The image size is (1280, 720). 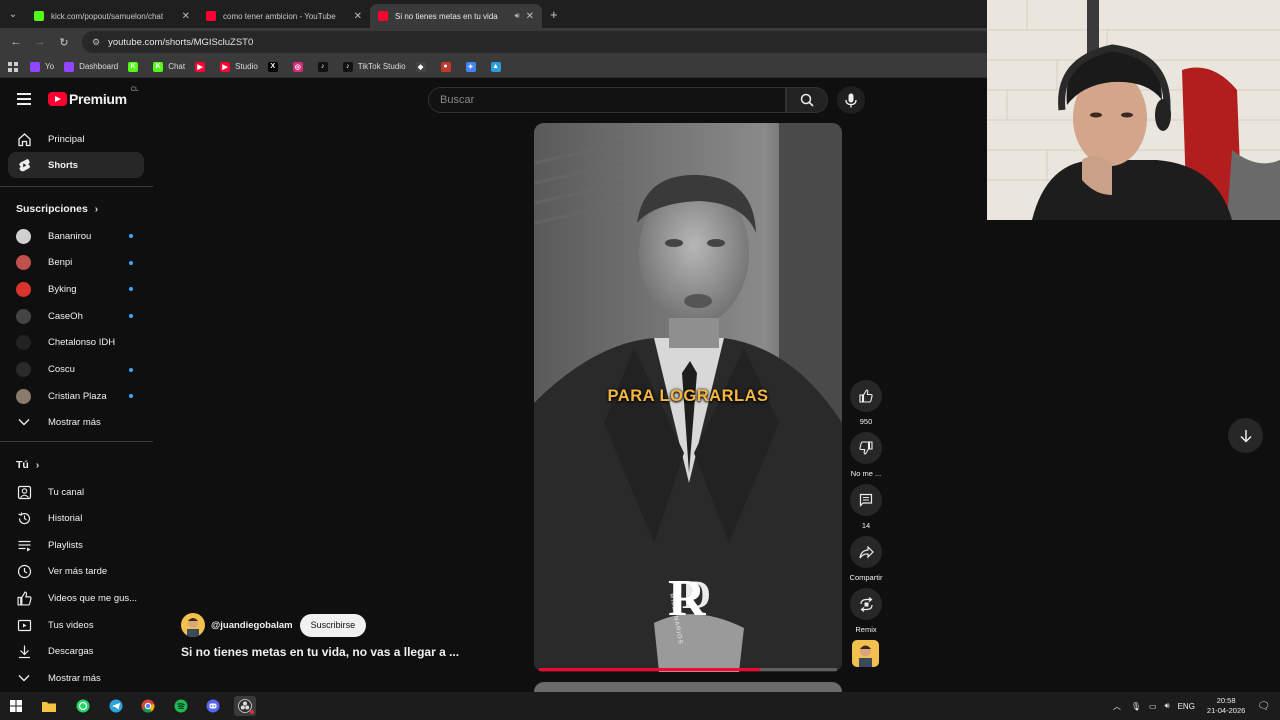 I want to click on address-text: youtube.com/shorts/MGIScluZST0, so click(x=181, y=42).